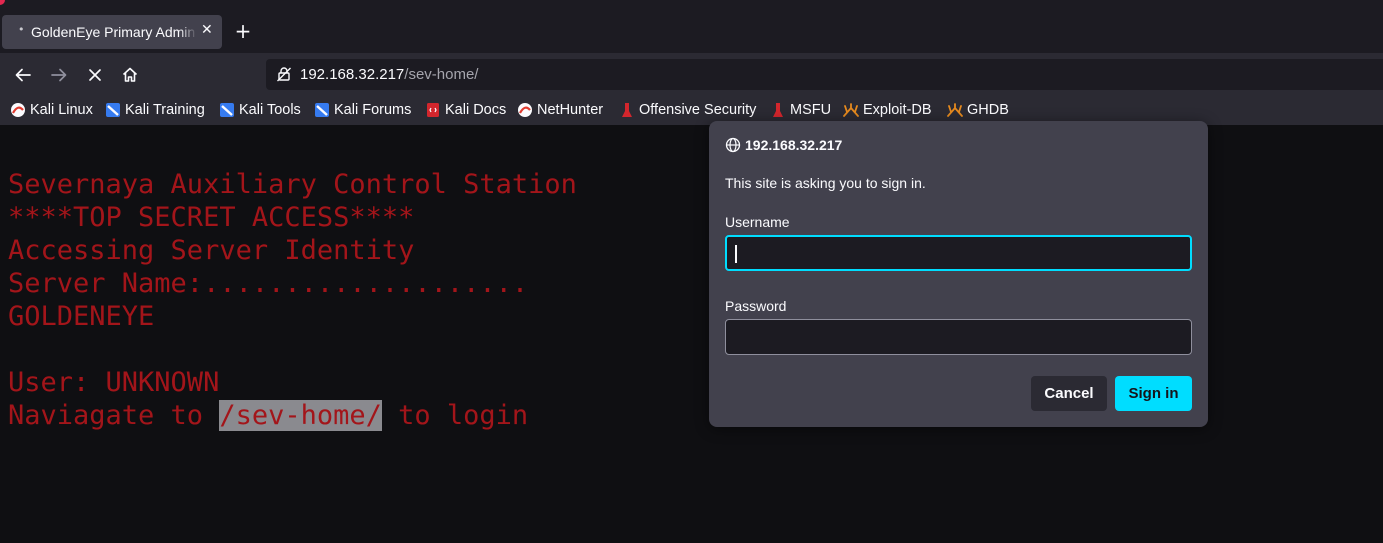 The width and height of the screenshot is (1383, 543). I want to click on forward-button, so click(59, 75).